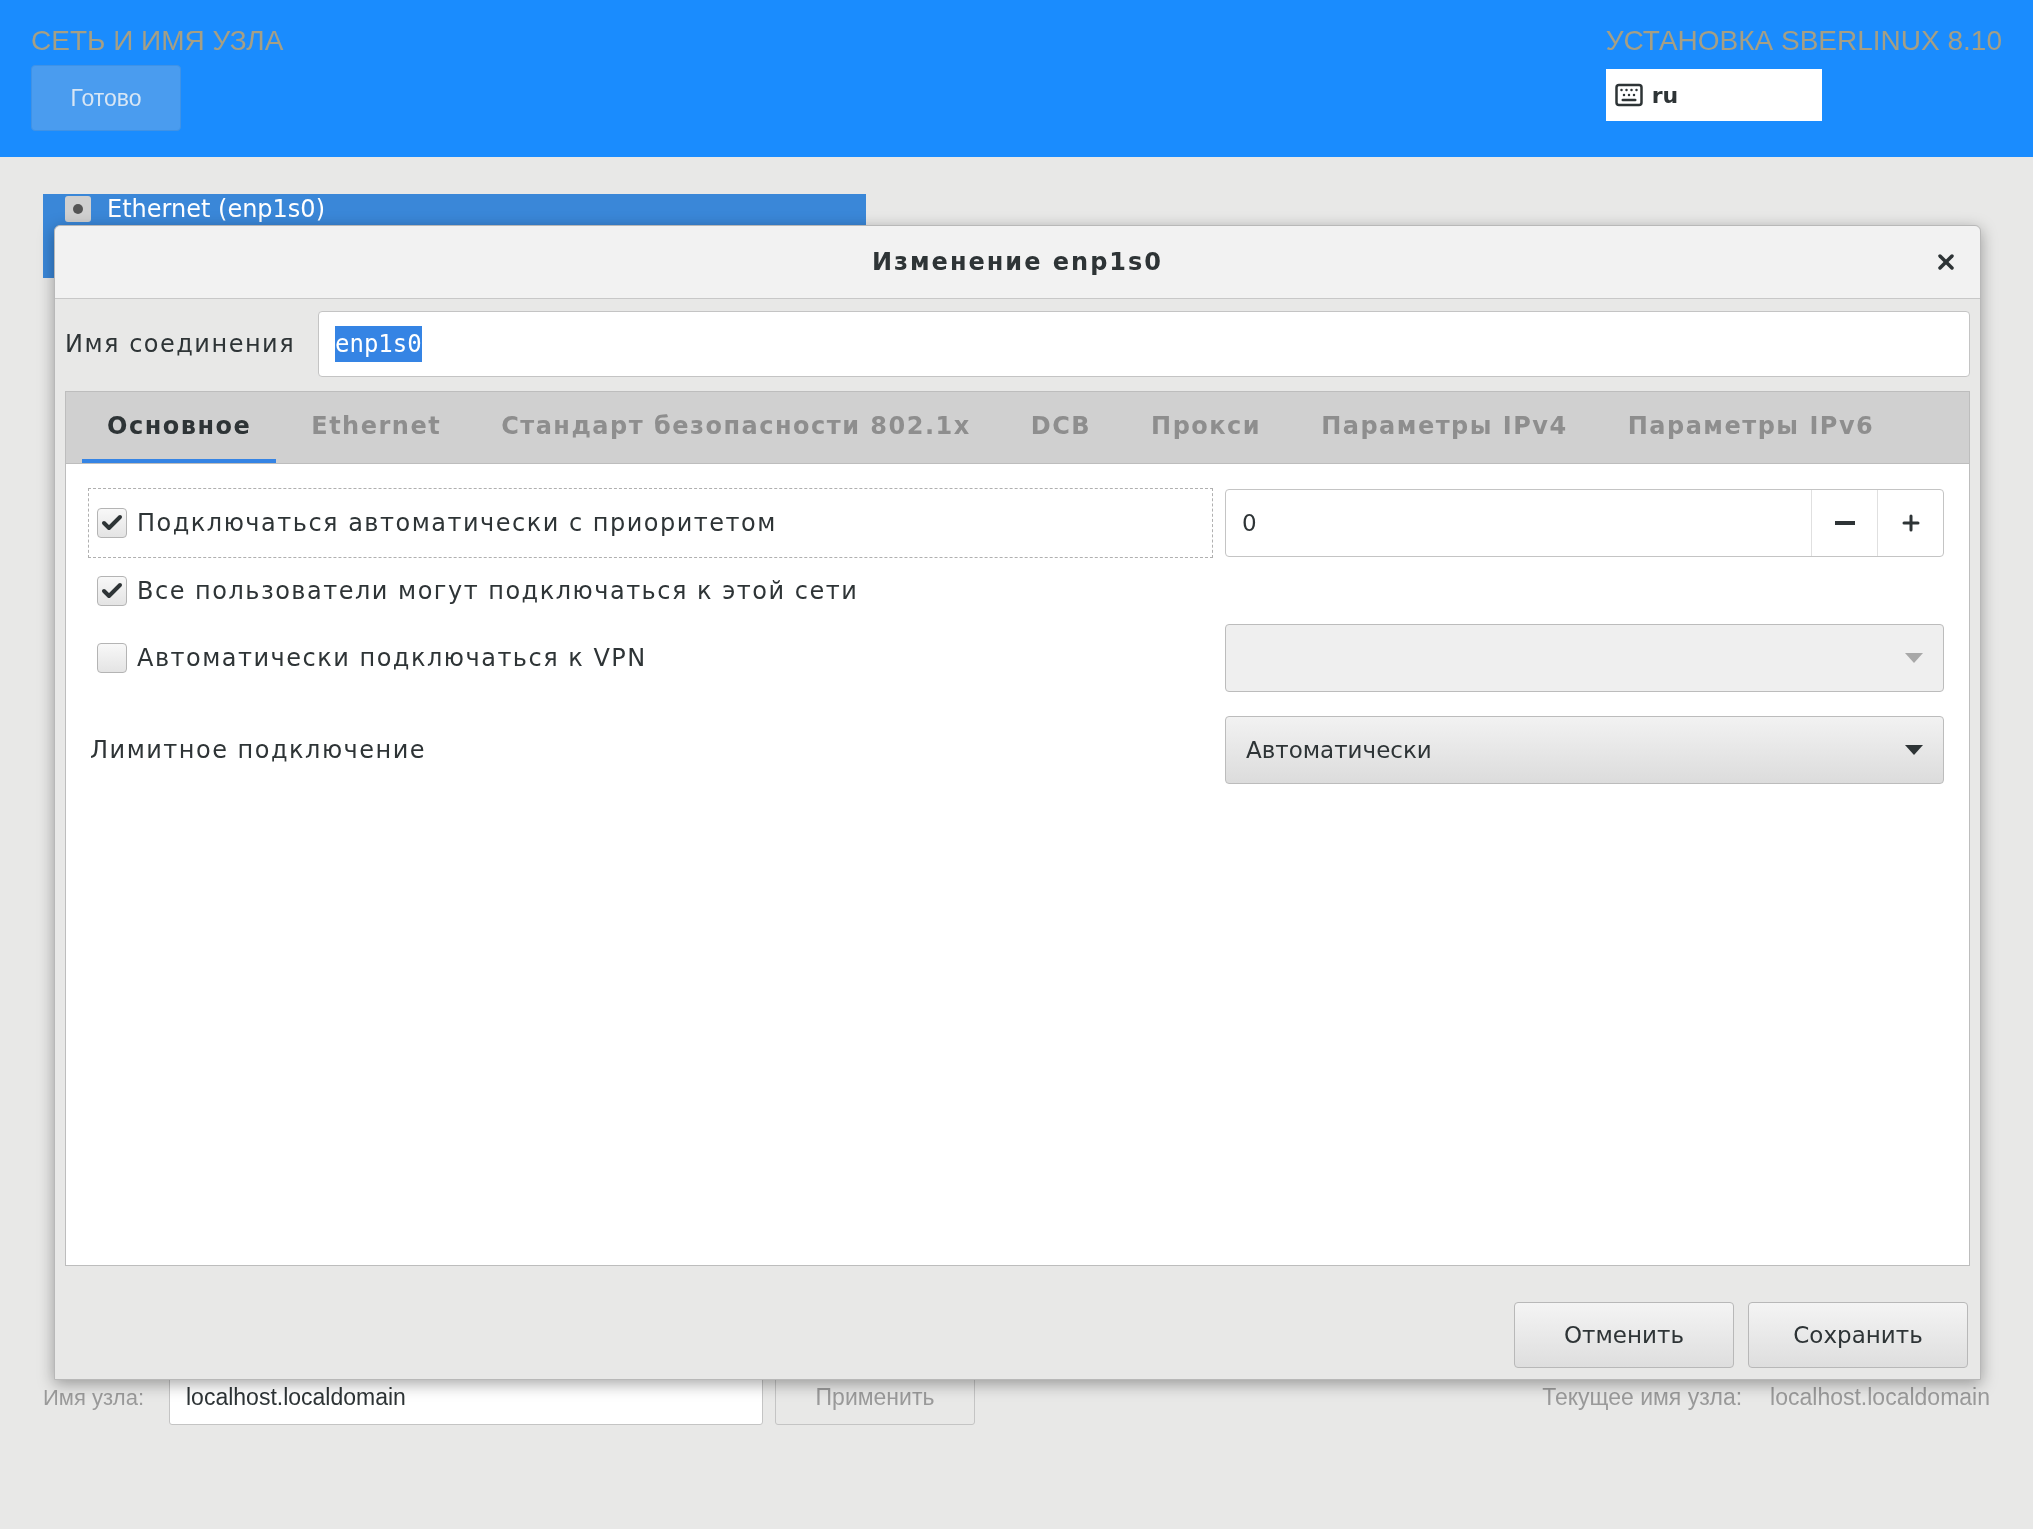  What do you see at coordinates (1017, 262) in the screenshot?
I see `dialog-title: Изменение enp1s0` at bounding box center [1017, 262].